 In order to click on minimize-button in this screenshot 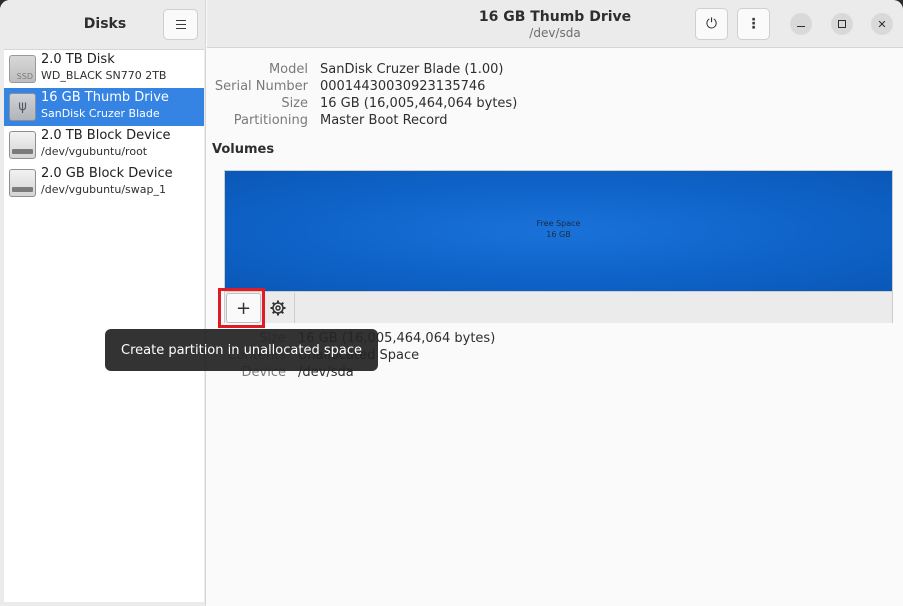, I will do `click(801, 24)`.